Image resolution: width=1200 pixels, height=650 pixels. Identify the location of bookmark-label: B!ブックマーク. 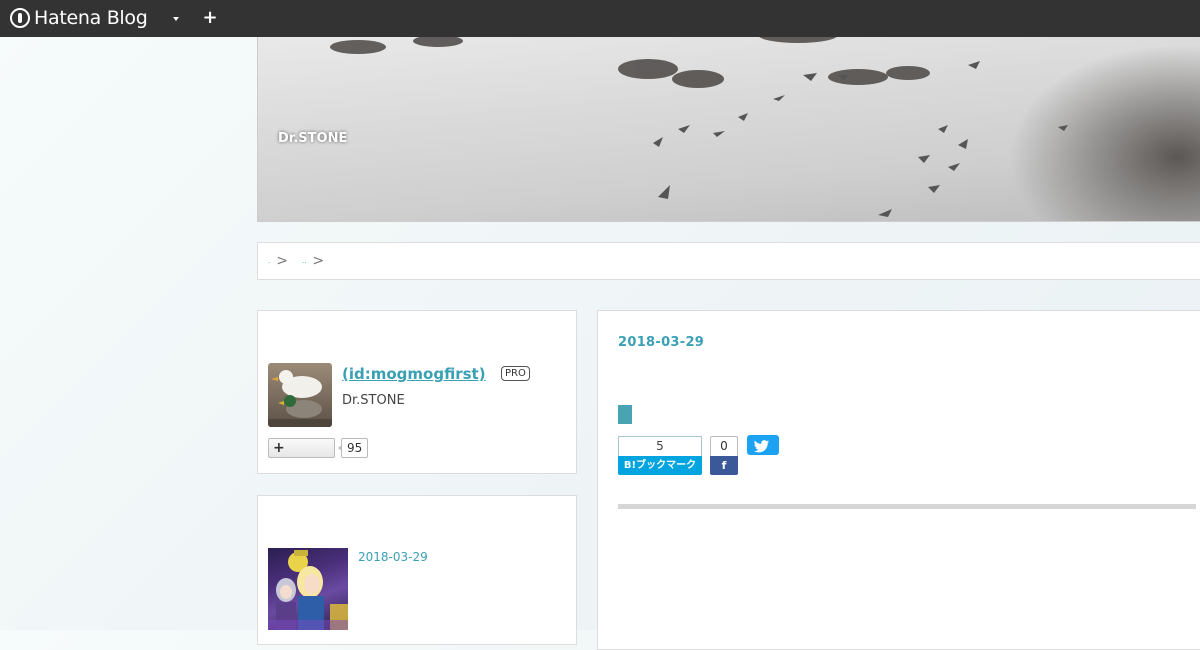
(660, 465).